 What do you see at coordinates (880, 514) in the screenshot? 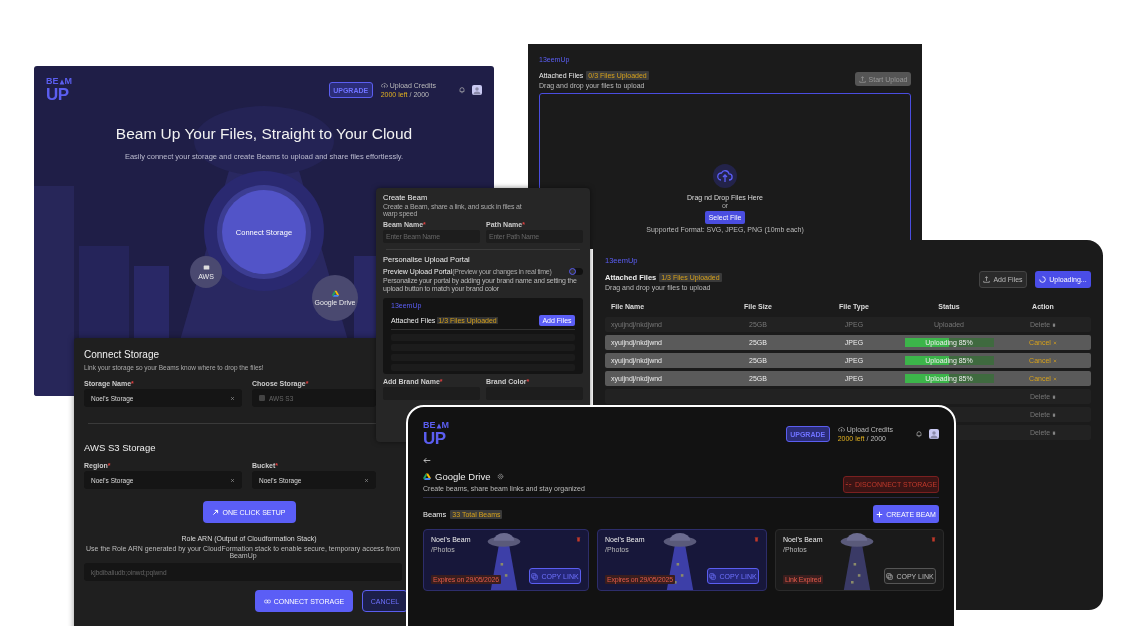
I see `plus-icon` at bounding box center [880, 514].